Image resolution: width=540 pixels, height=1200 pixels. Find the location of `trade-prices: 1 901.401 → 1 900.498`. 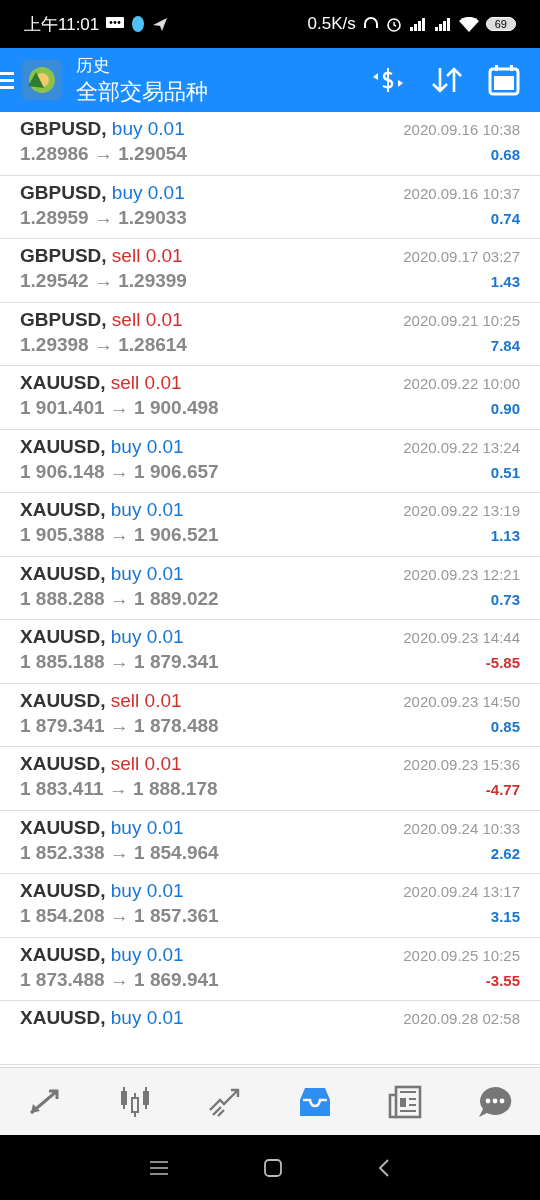

trade-prices: 1 901.401 → 1 900.498 is located at coordinates (119, 408).